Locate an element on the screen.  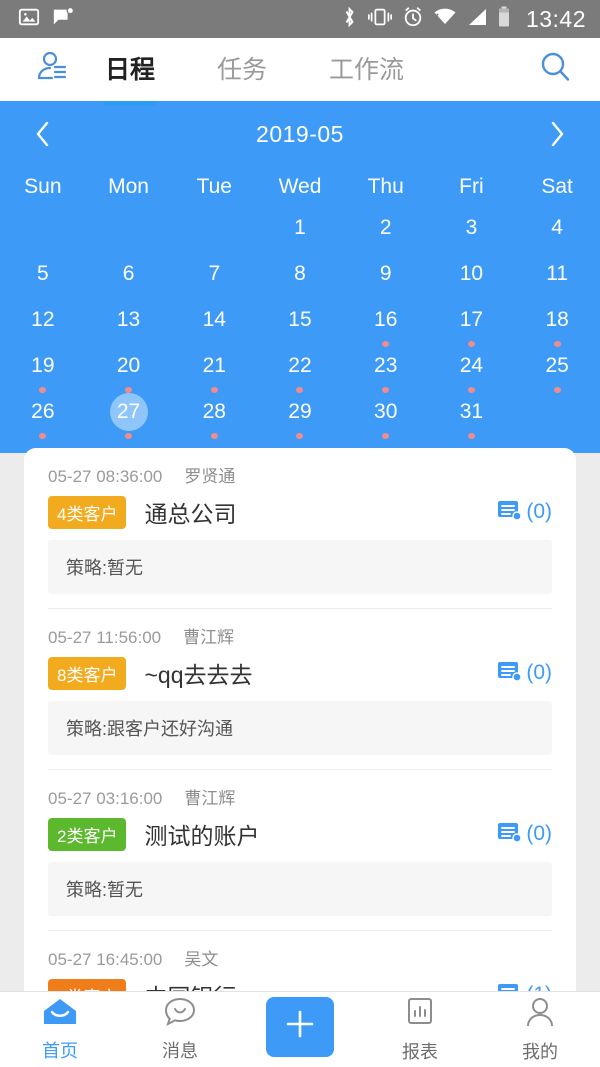
weekday-label: Fri is located at coordinates (471, 186).